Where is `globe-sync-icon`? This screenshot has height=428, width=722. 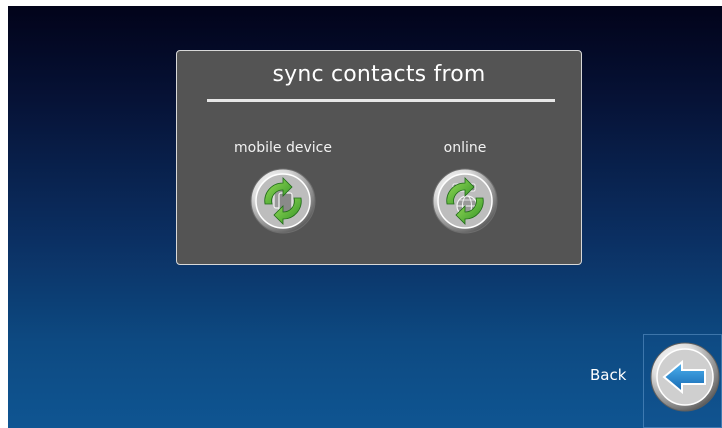 globe-sync-icon is located at coordinates (465, 201).